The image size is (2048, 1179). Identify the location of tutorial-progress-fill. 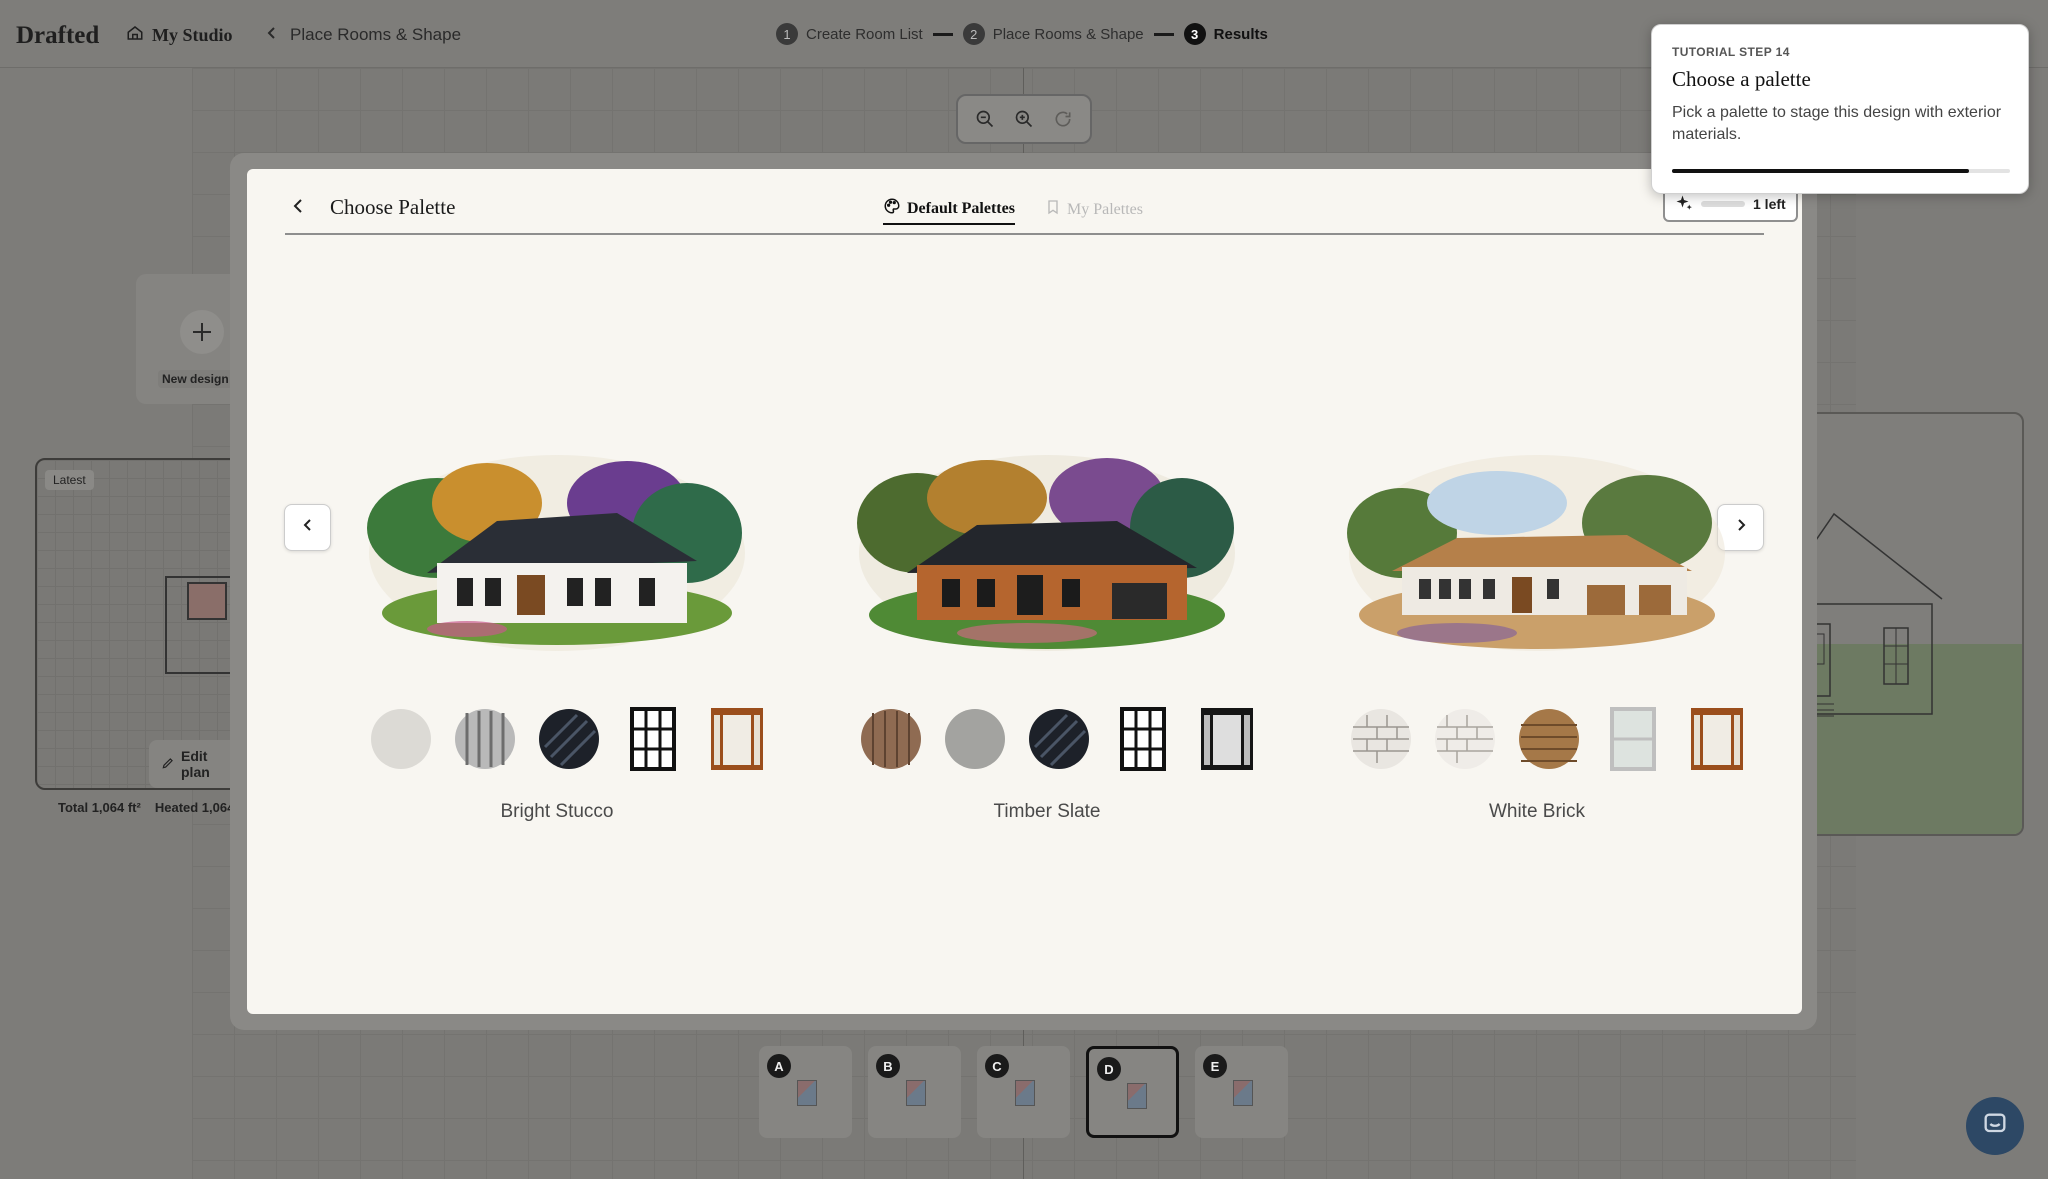
(1821, 171).